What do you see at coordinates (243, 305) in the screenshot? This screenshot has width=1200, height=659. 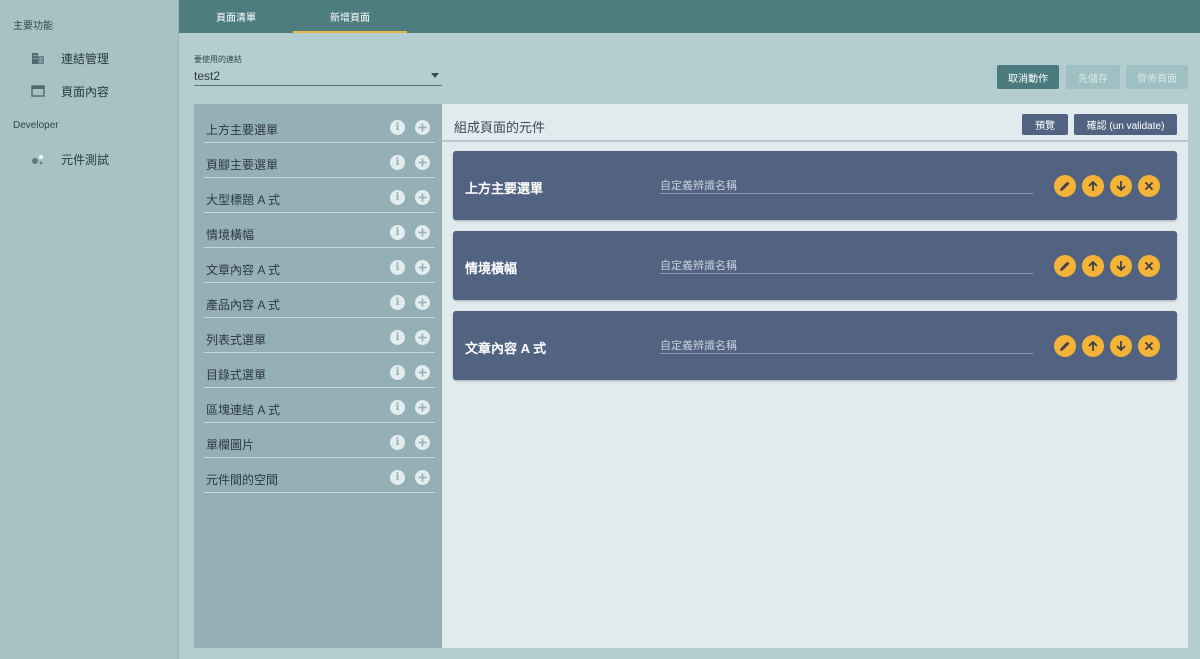 I see `component-label: 產品內容 A 式` at bounding box center [243, 305].